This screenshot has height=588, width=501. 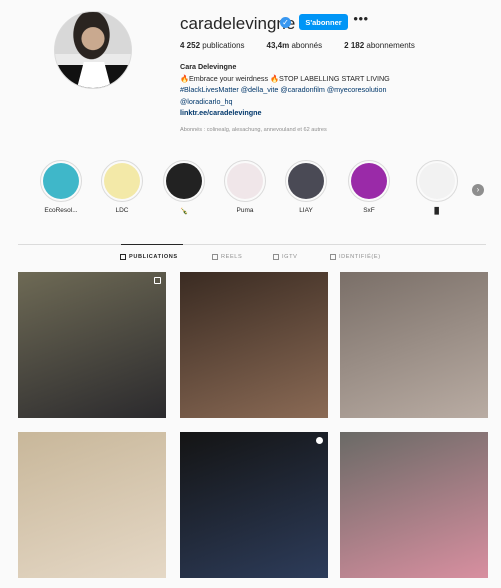 What do you see at coordinates (478, 190) in the screenshot?
I see `chevron-right-icon: ›` at bounding box center [478, 190].